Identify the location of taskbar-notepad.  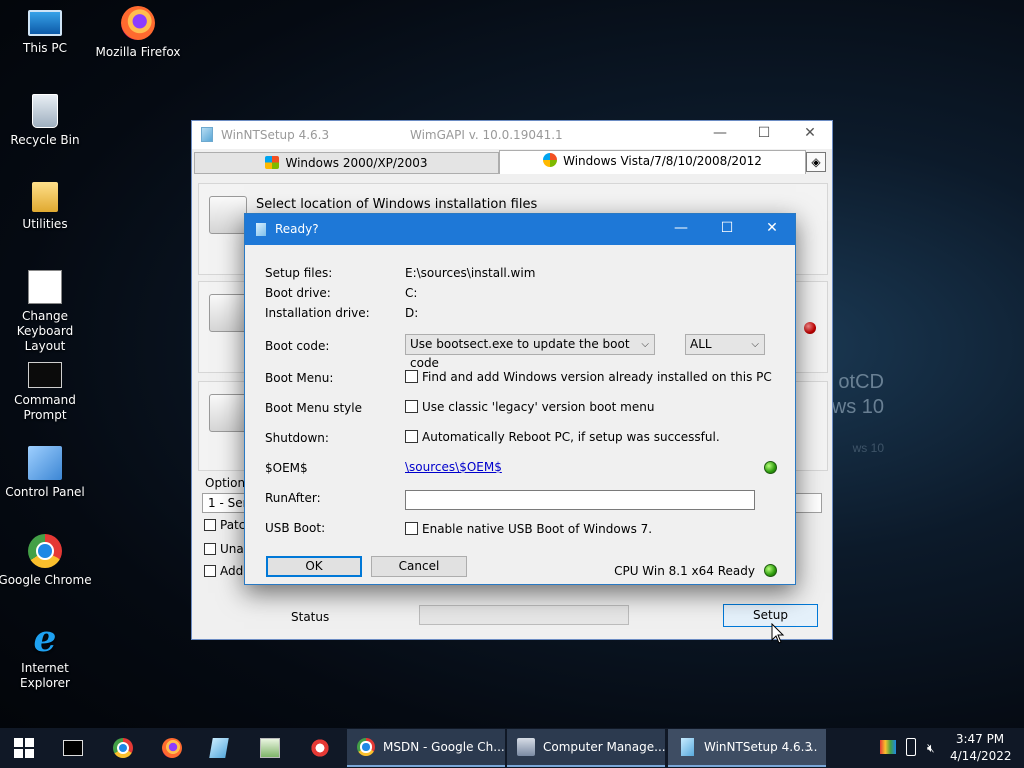
(270, 748).